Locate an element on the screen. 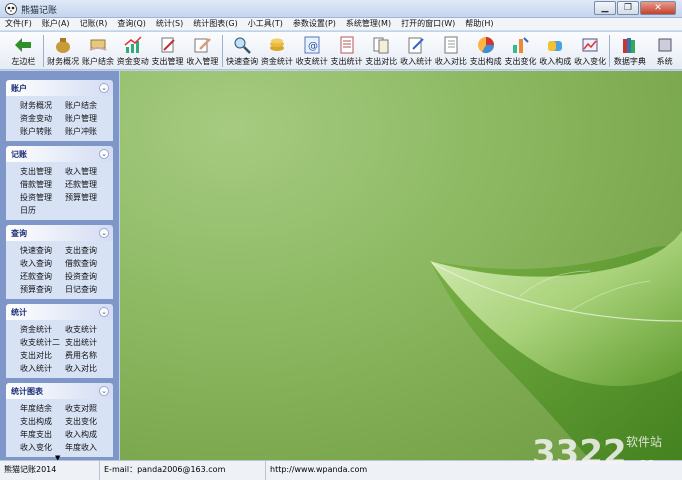 This screenshot has width=682, height=480. menu-item-5: 统计图表(G) is located at coordinates (215, 24).